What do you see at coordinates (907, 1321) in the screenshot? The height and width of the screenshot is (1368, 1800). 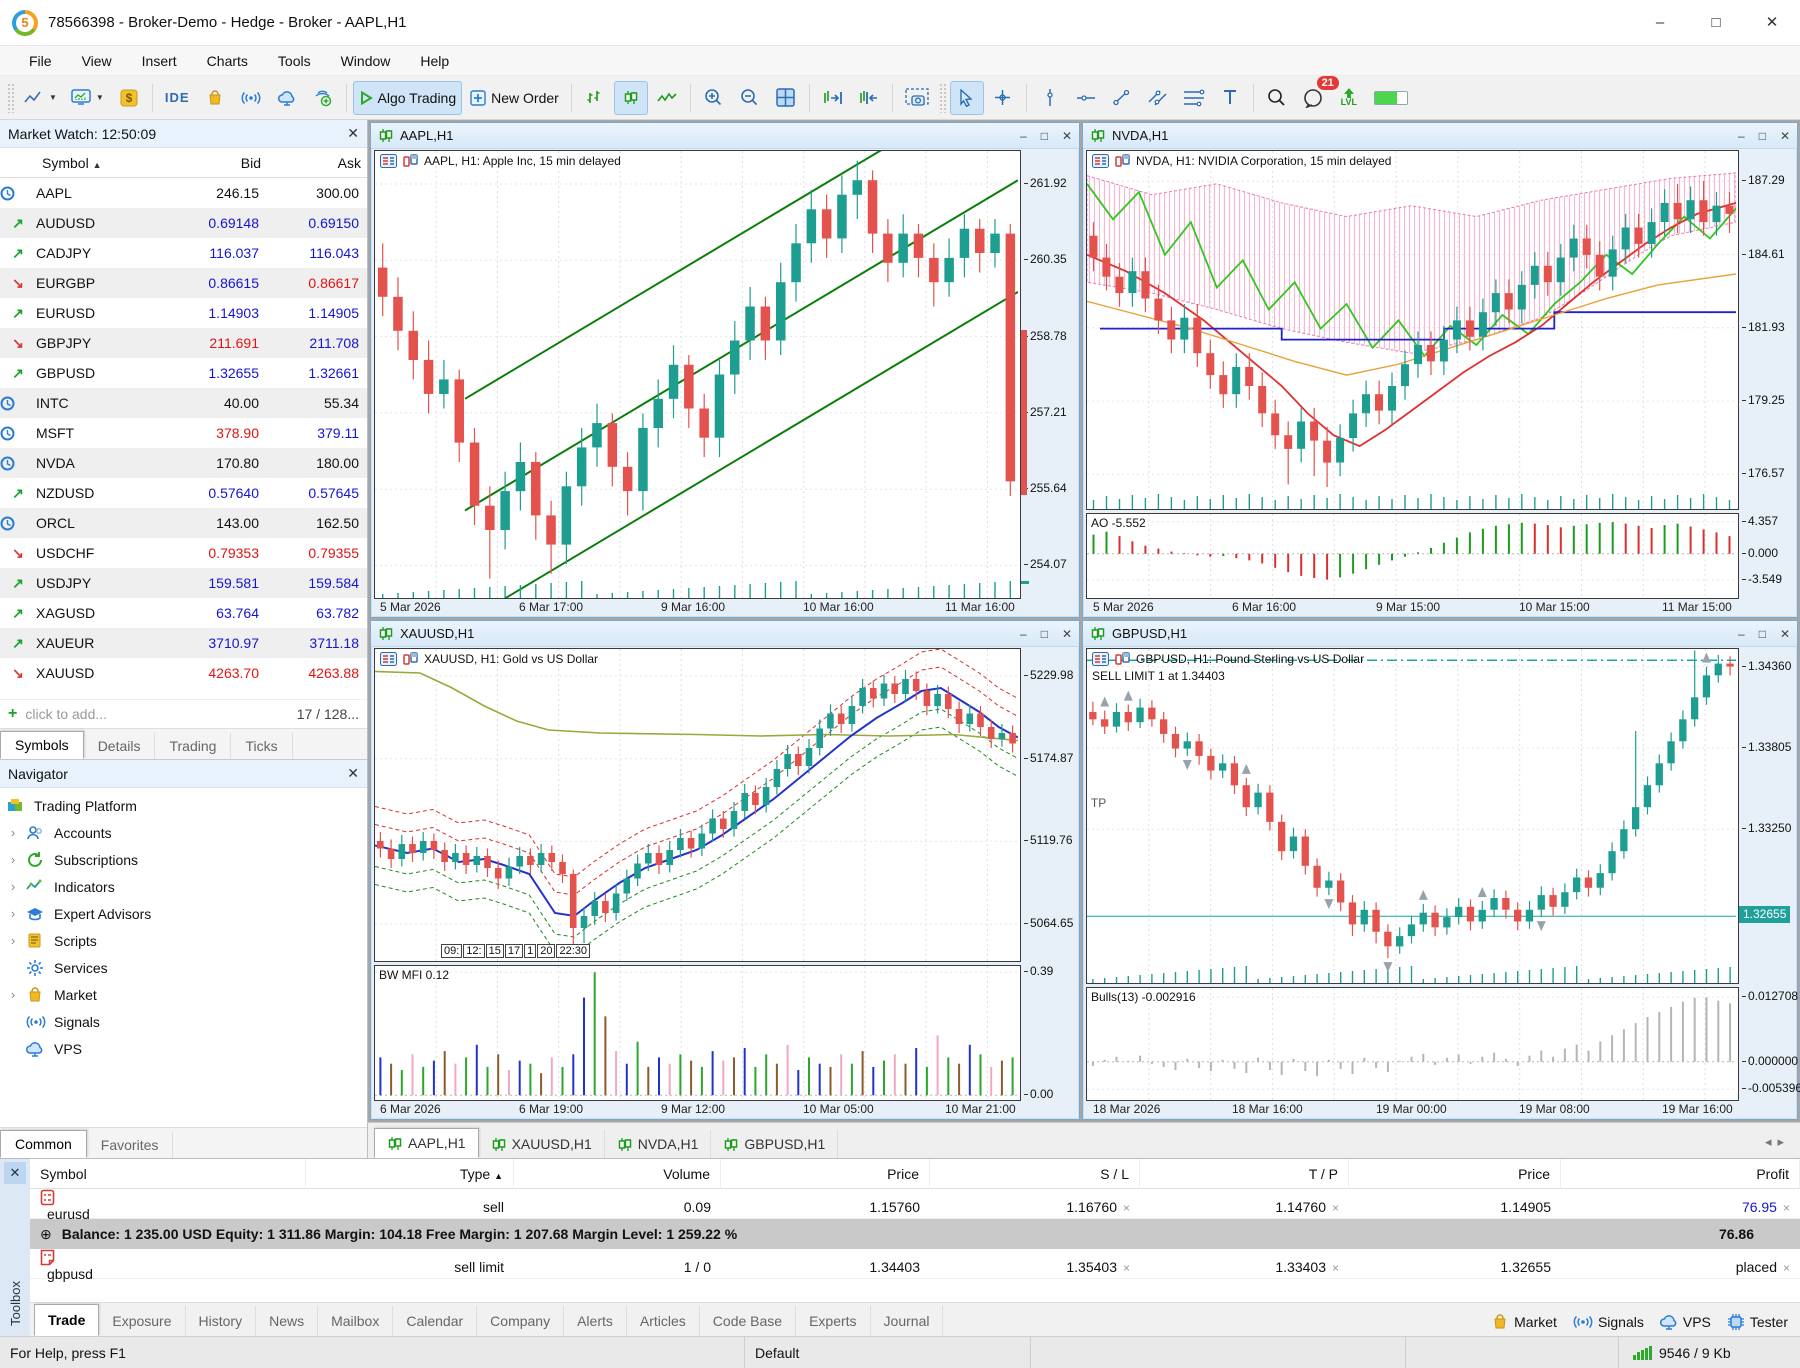 I see `toolbox-tab-journal: Journal` at bounding box center [907, 1321].